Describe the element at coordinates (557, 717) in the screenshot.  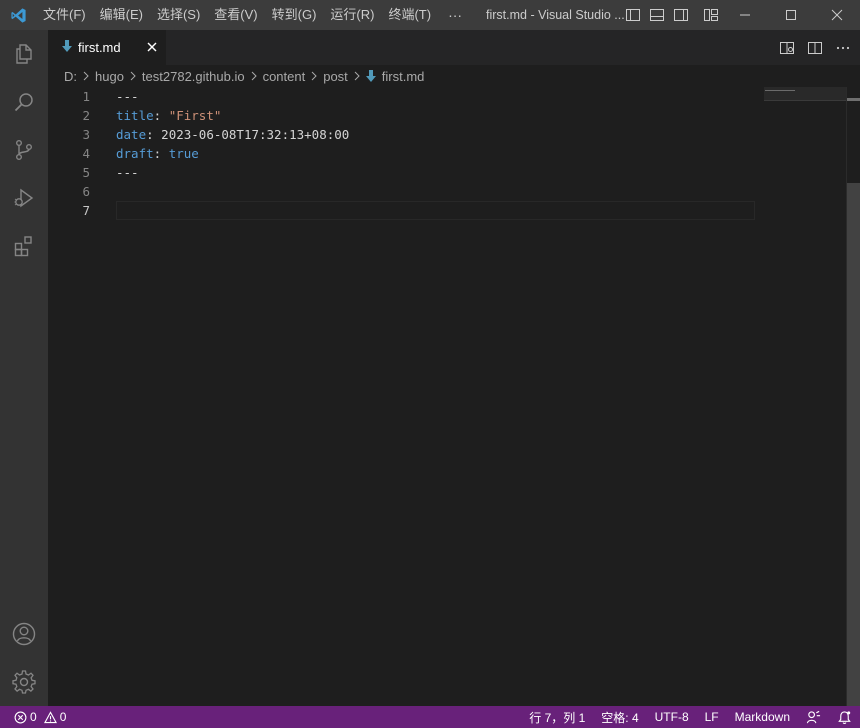
I see `cursor-position: 行 7，列 1` at that location.